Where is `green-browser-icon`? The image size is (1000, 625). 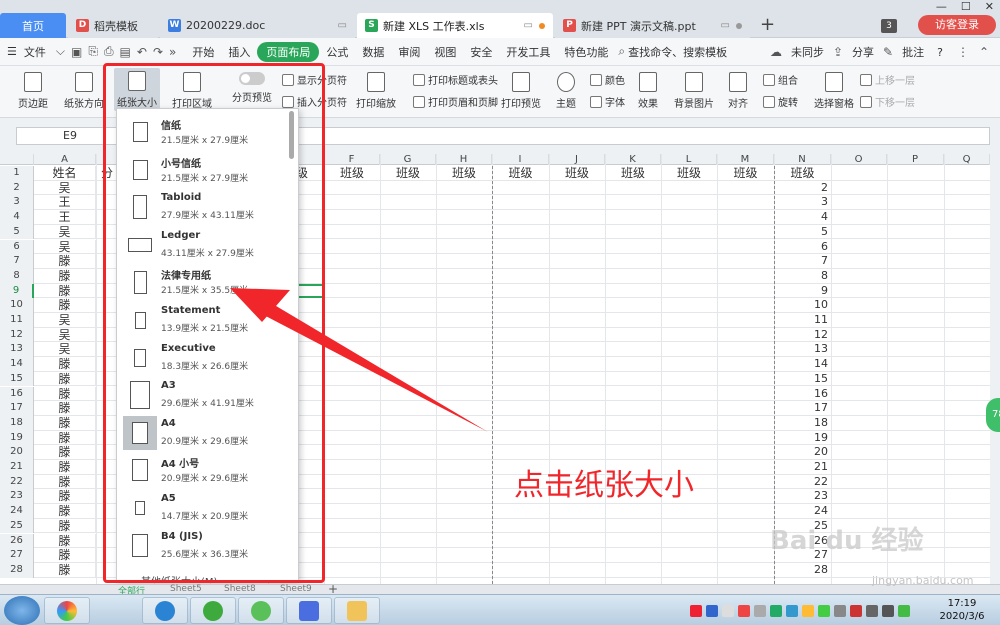
green-browser-icon is located at coordinates (213, 610).